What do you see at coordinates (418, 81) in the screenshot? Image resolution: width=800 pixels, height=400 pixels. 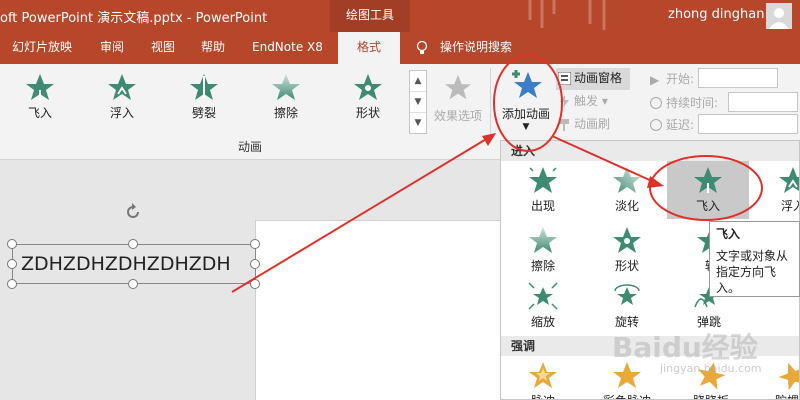 I see `scroll-up-icon: ▲` at bounding box center [418, 81].